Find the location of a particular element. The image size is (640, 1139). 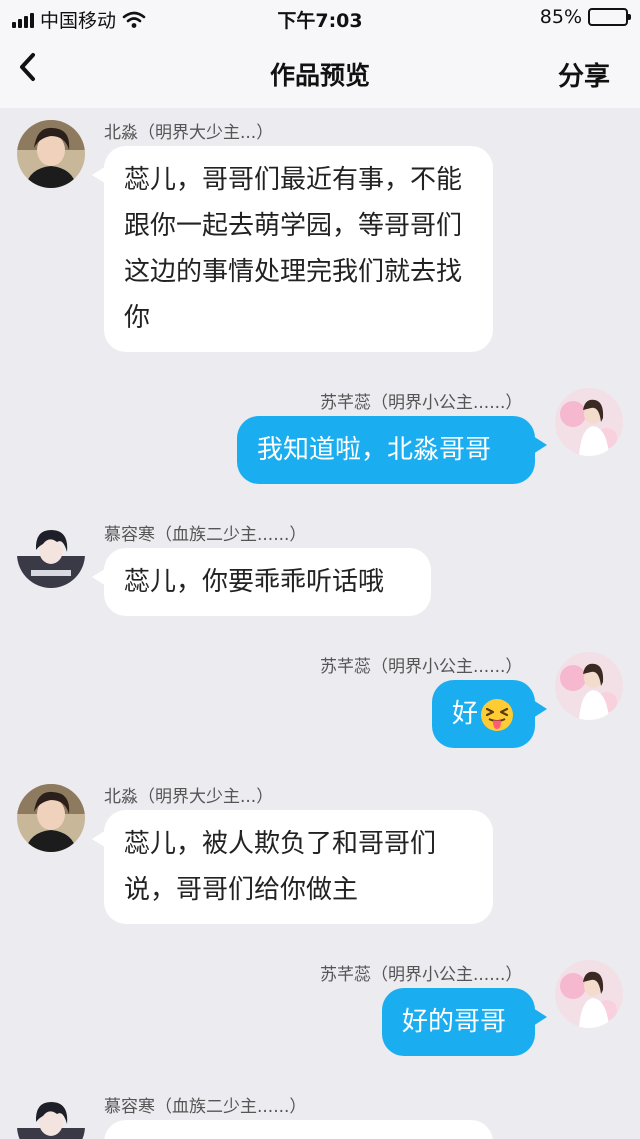

battery-percent: 85% is located at coordinates (560, 17).